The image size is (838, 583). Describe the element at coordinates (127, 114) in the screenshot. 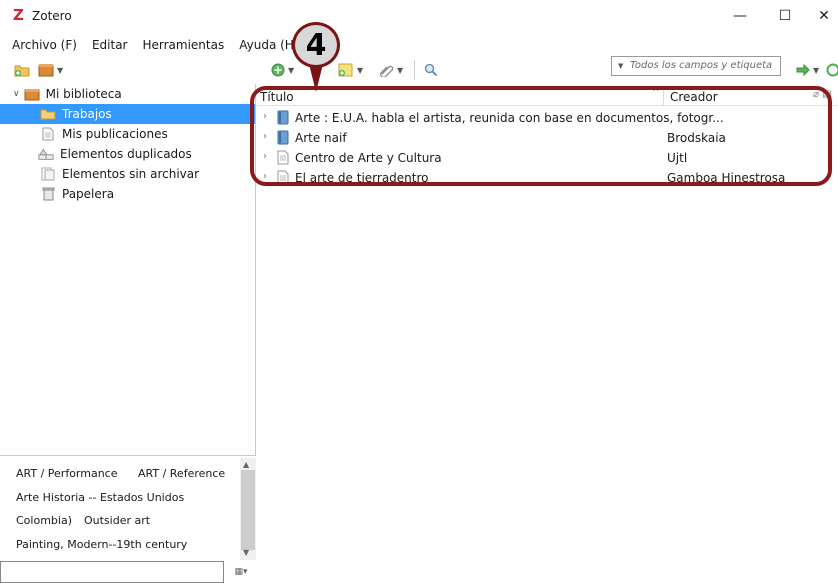

I see `collection-trabajos: Trabajos` at that location.